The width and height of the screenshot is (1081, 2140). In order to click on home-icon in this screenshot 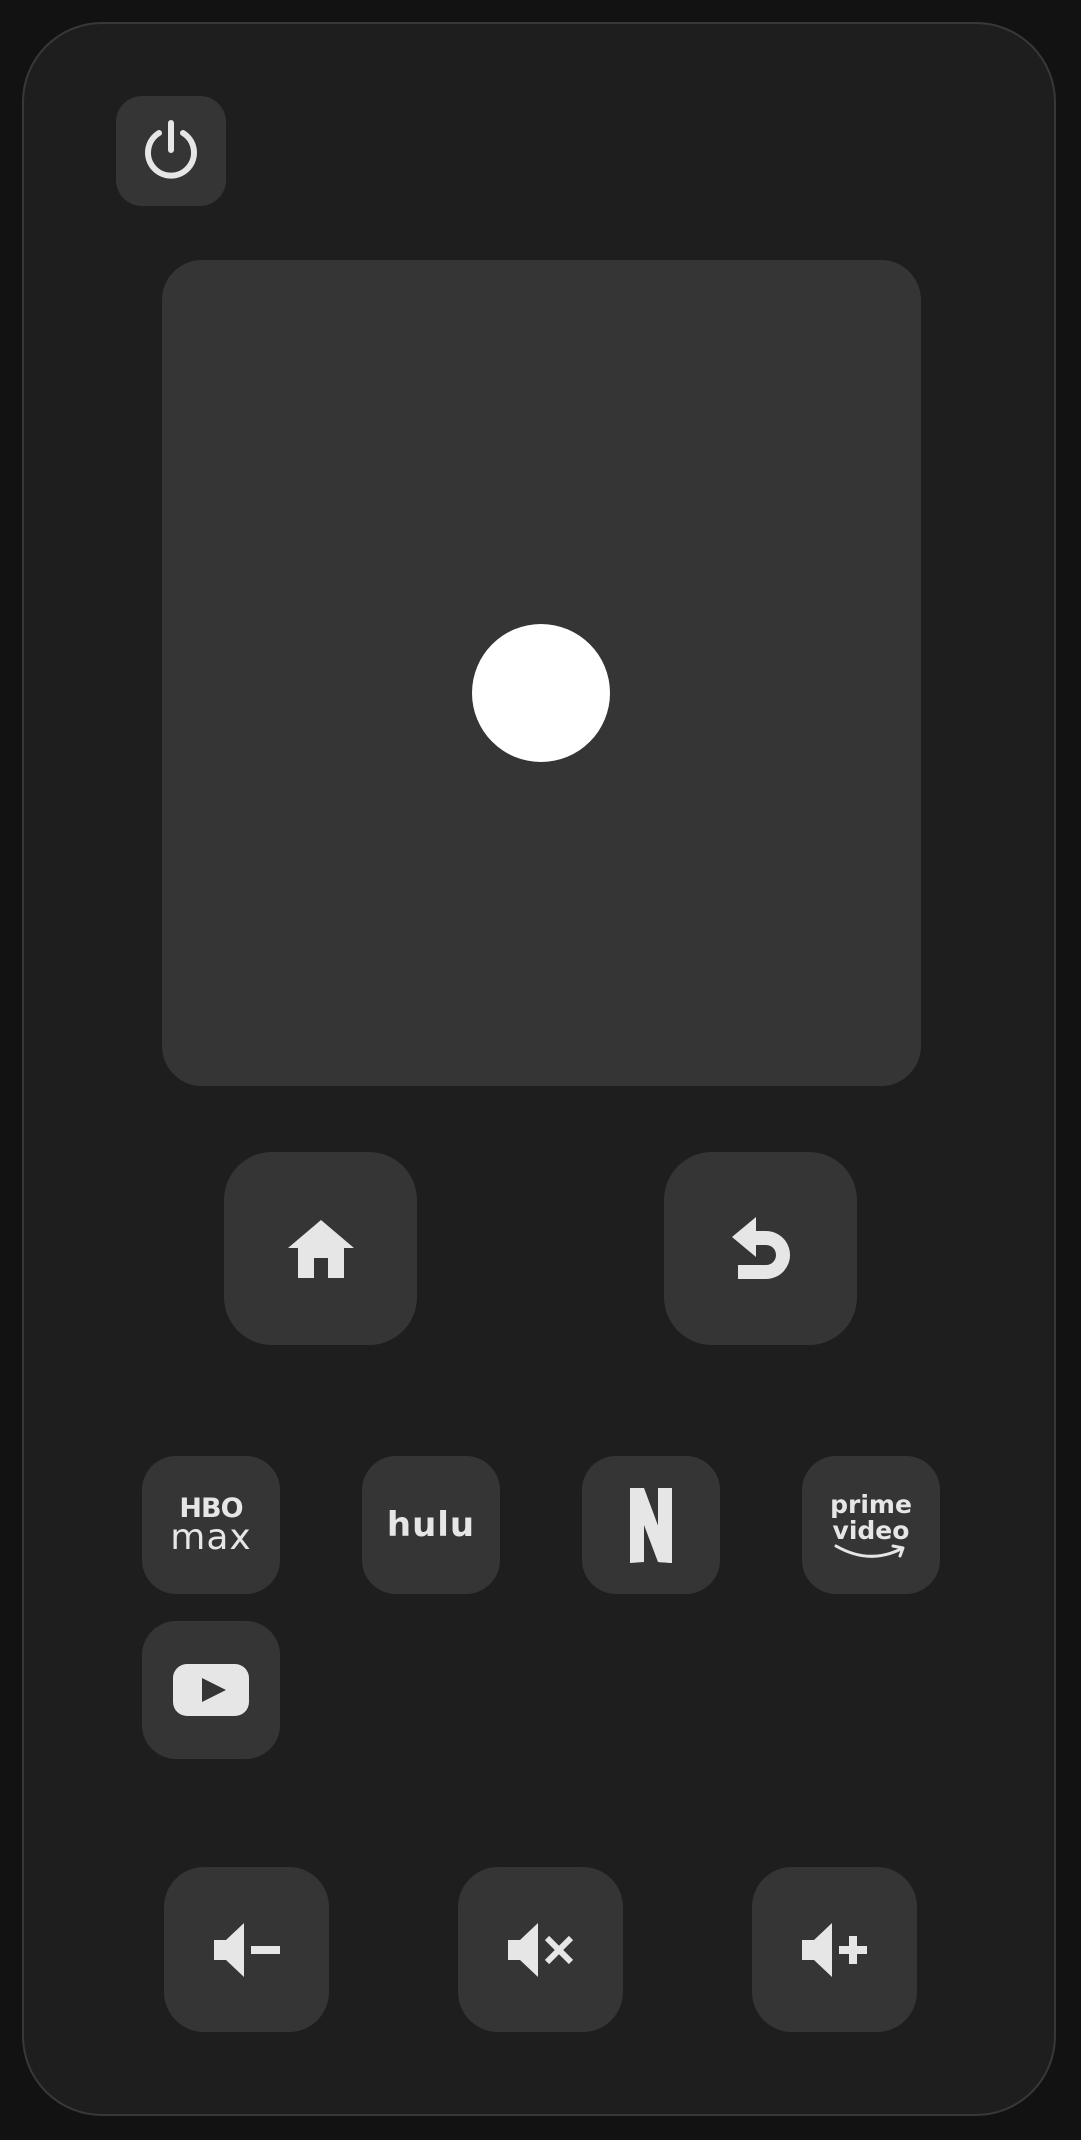, I will do `click(320, 1248)`.